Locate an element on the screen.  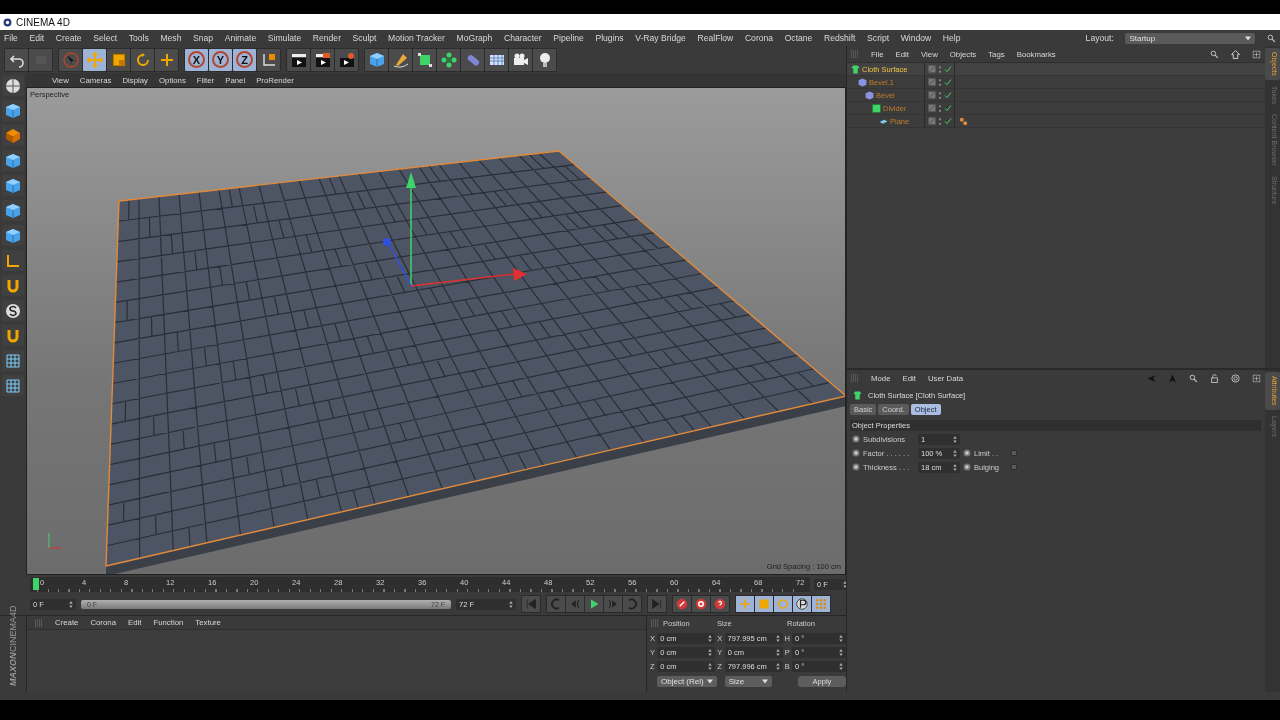
axis-lock-button: Z is located at coordinates (244, 59).